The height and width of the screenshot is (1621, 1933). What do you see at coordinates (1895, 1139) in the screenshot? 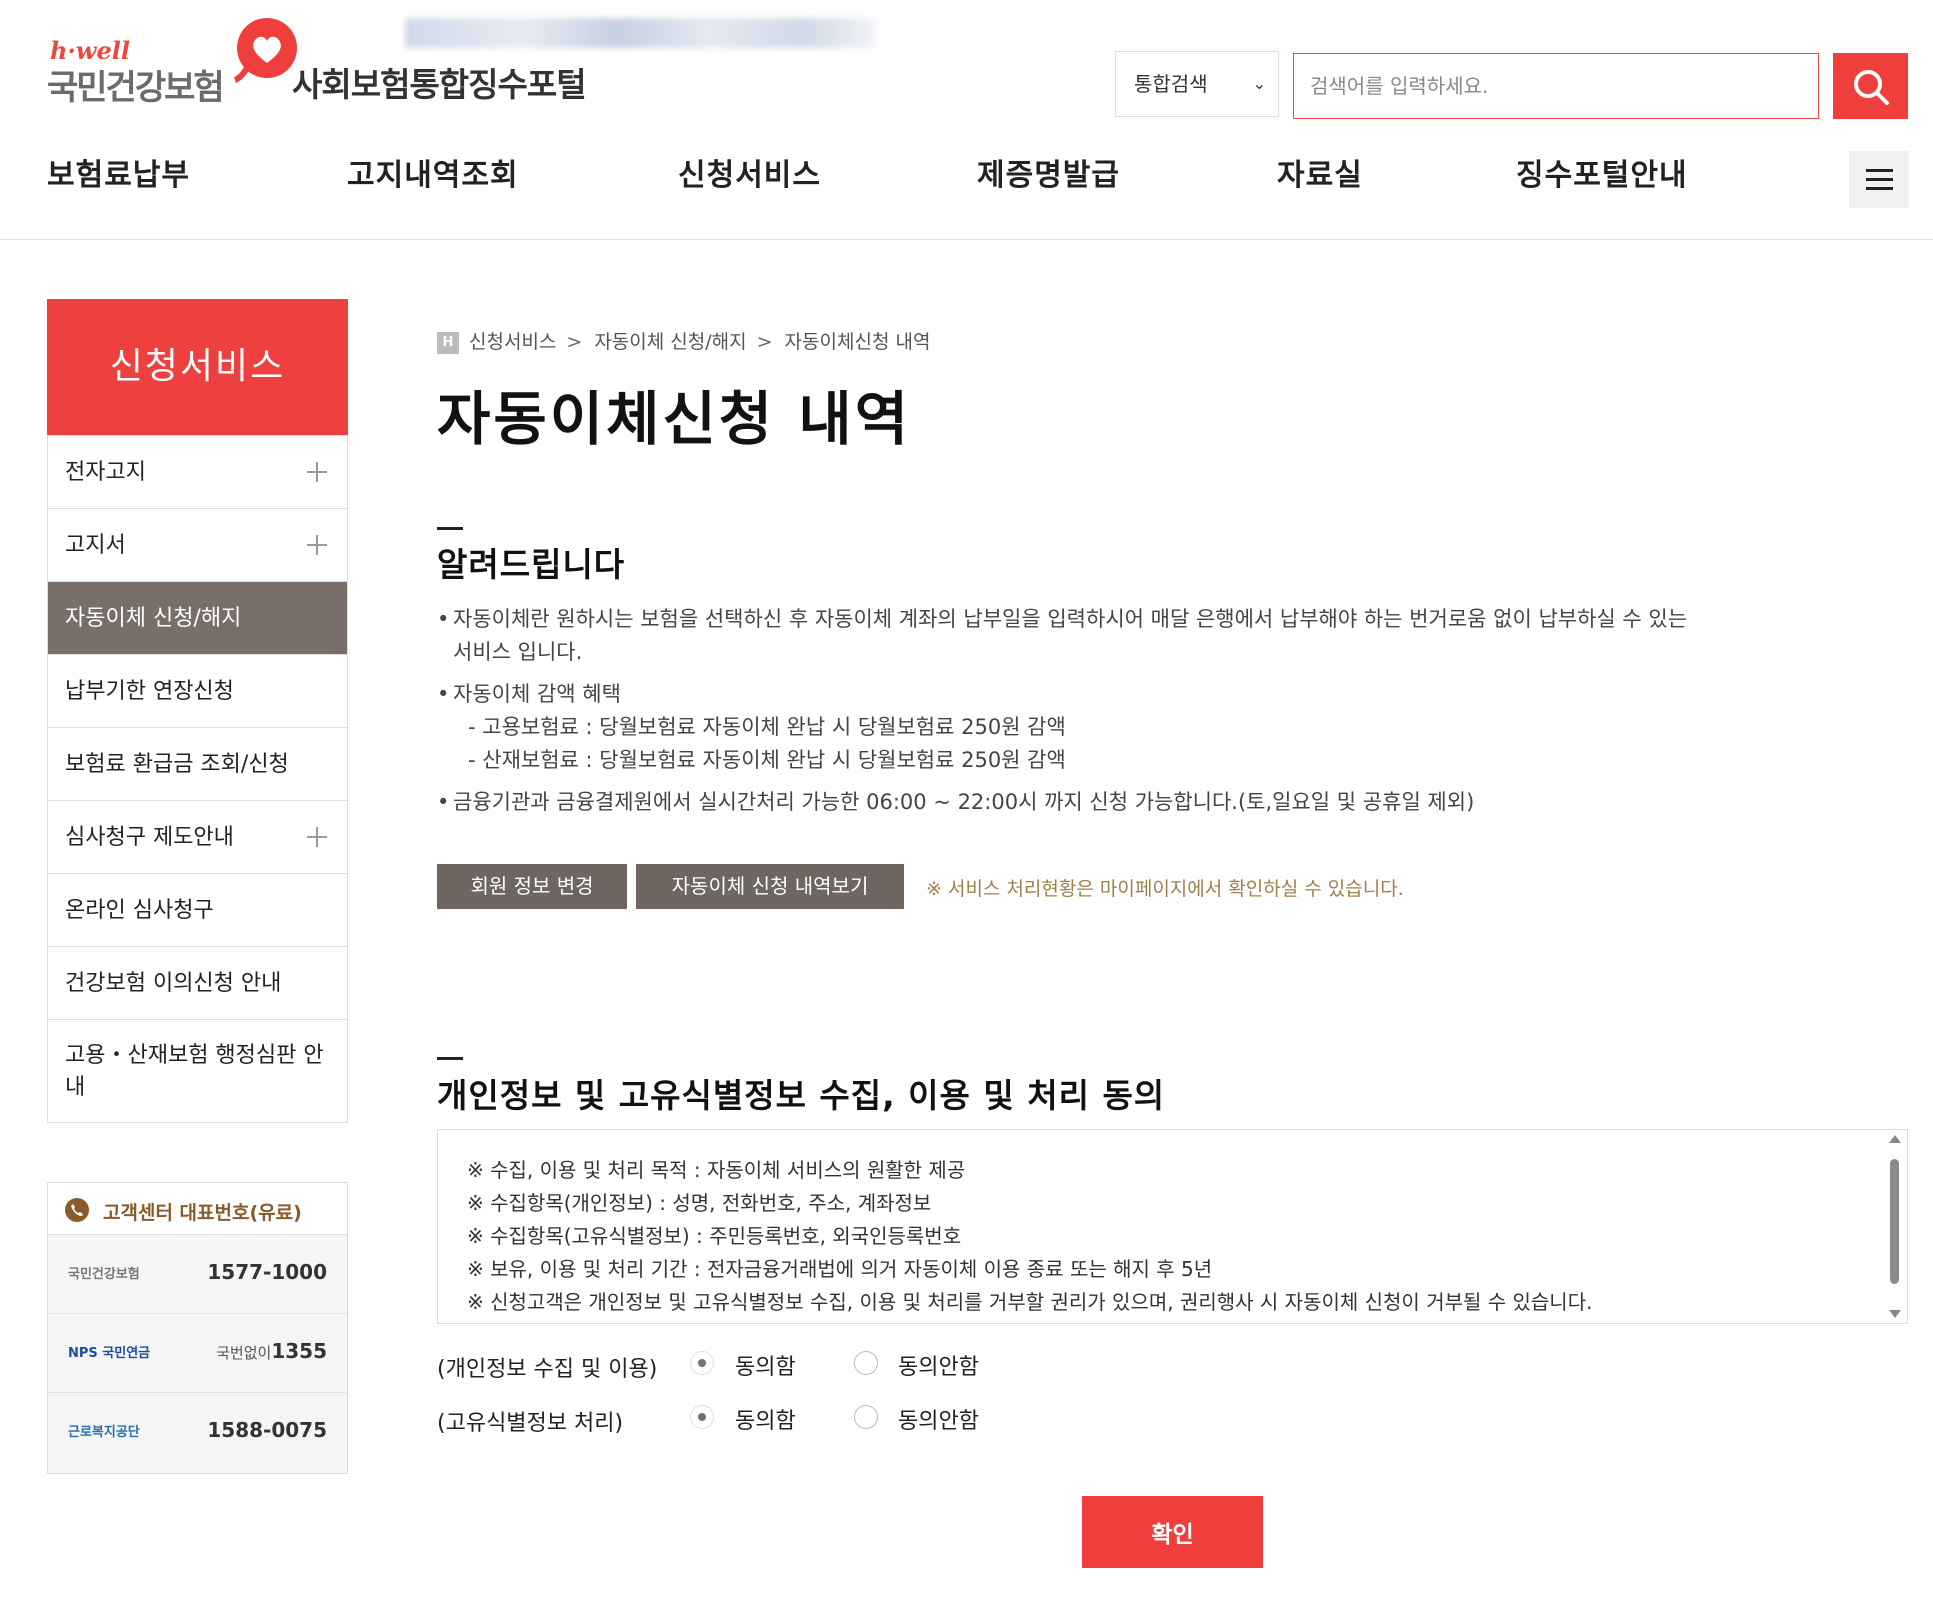
I see `scroll-up-icon` at bounding box center [1895, 1139].